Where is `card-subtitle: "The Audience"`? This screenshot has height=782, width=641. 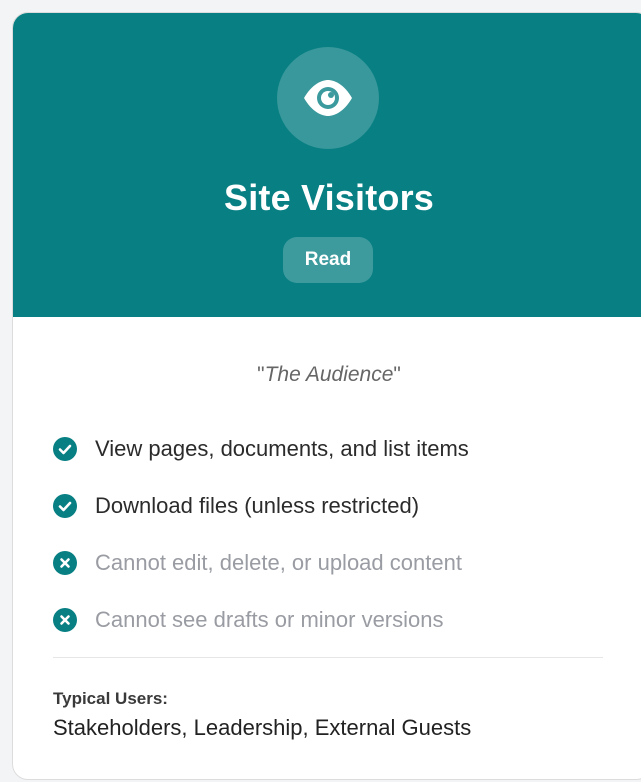
card-subtitle: "The Audience" is located at coordinates (327, 375).